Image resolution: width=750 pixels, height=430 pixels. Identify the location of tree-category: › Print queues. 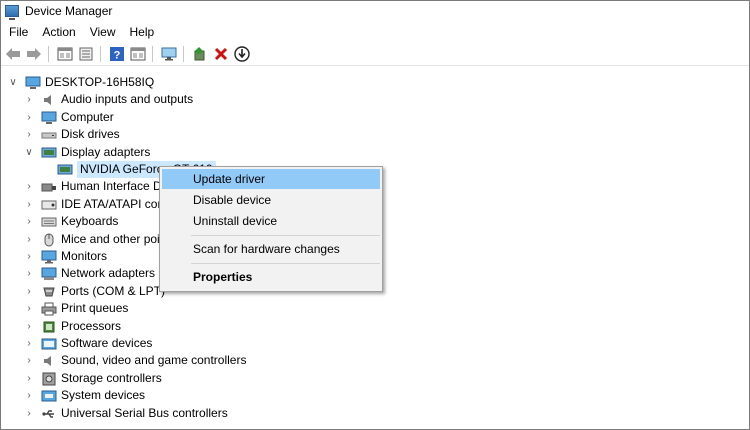
(75, 308).